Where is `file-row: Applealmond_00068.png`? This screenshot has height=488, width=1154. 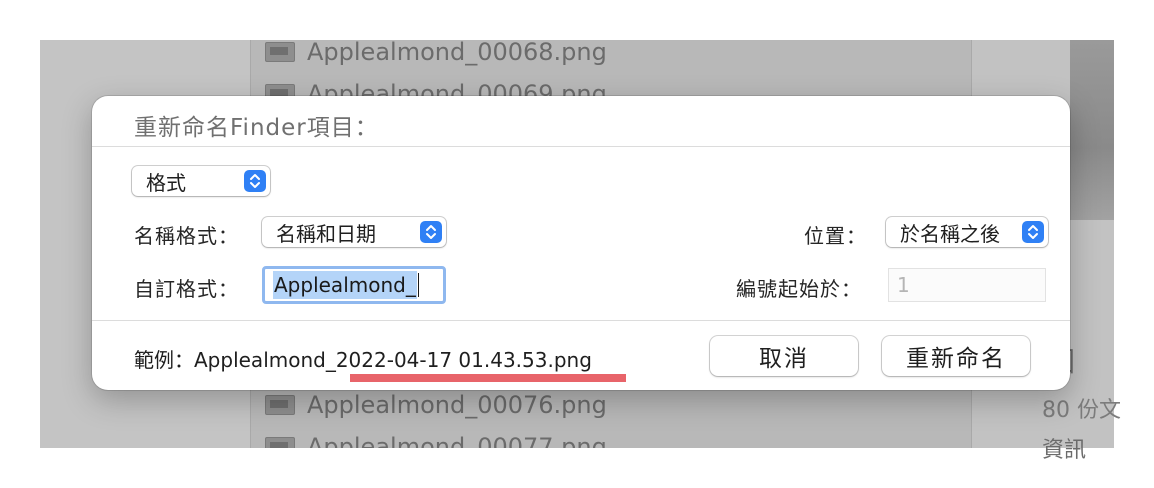 file-row: Applealmond_00068.png is located at coordinates (436, 53).